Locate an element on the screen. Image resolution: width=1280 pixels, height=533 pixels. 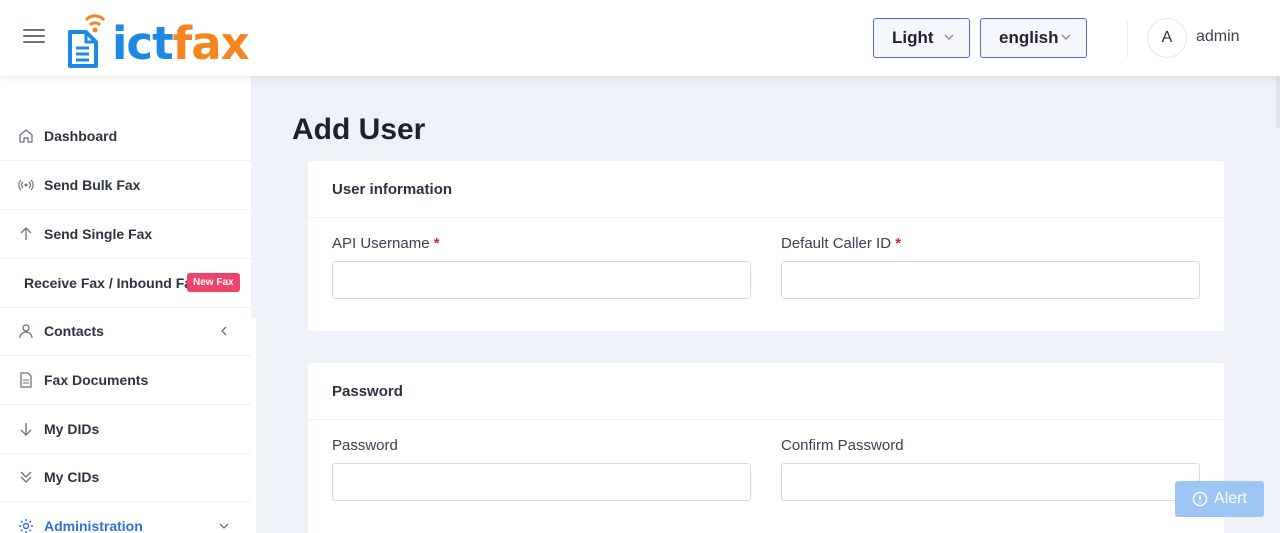
sidebar-item-my-dids: My DIDs is located at coordinates (125, 429).